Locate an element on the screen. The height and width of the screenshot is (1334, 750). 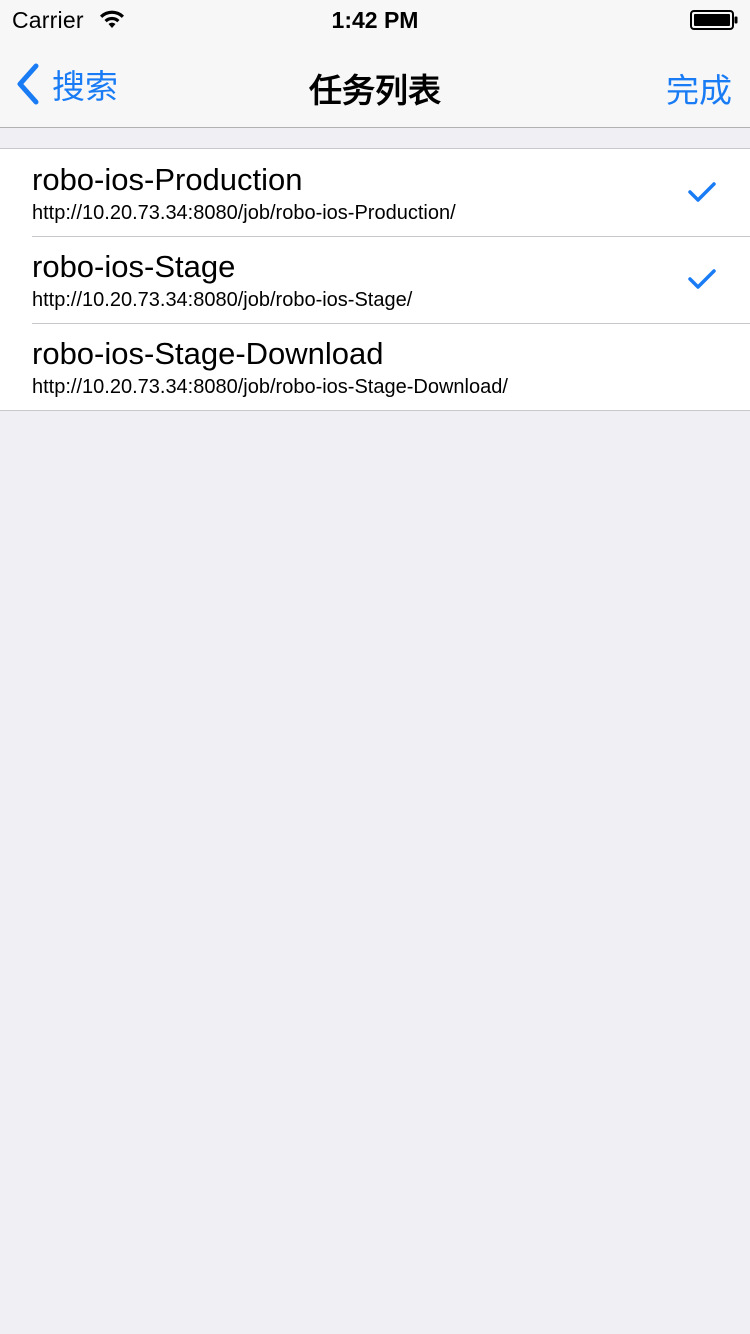
job-name: robo-ios-Stage-Download is located at coordinates (208, 353).